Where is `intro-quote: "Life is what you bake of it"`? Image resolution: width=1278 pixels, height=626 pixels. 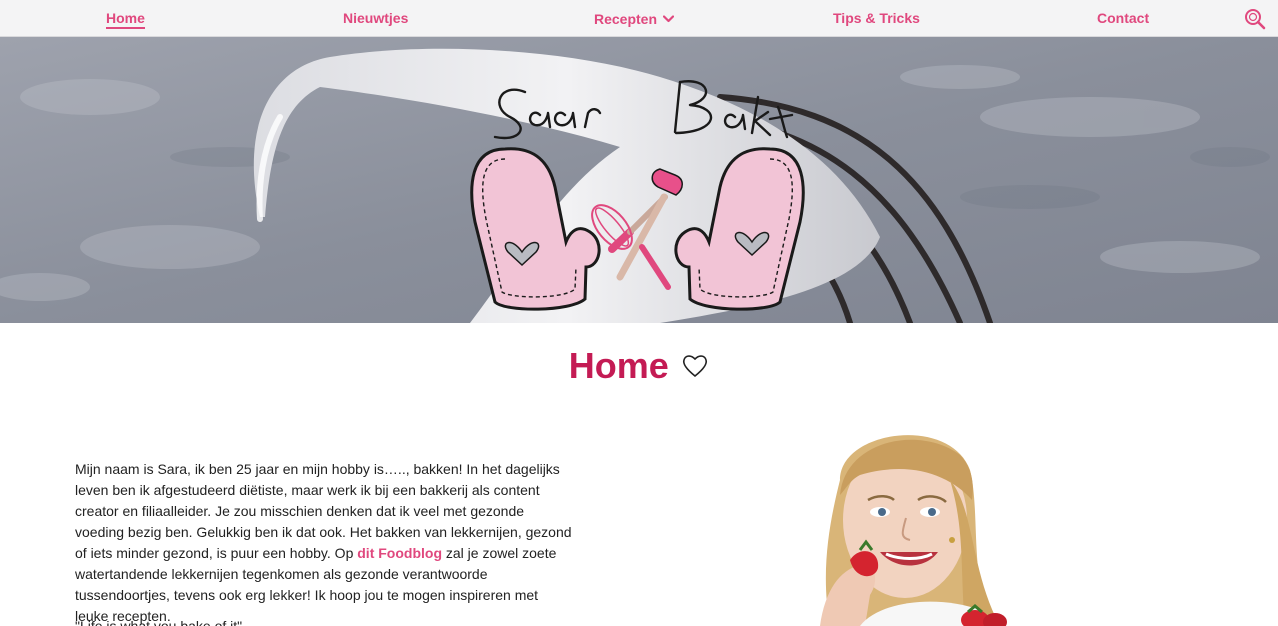 intro-quote: "Life is what you bake of it" is located at coordinates (159, 622).